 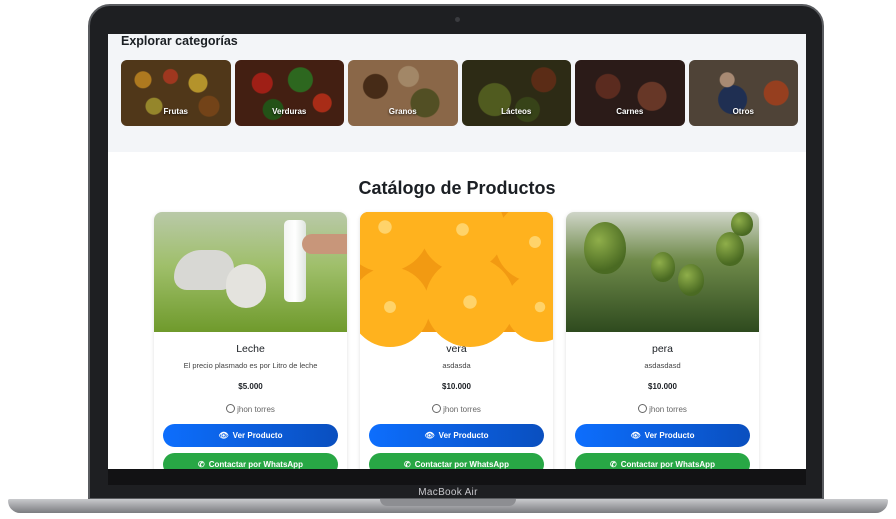 I want to click on device-label: MacBook Air, so click(x=448, y=492).